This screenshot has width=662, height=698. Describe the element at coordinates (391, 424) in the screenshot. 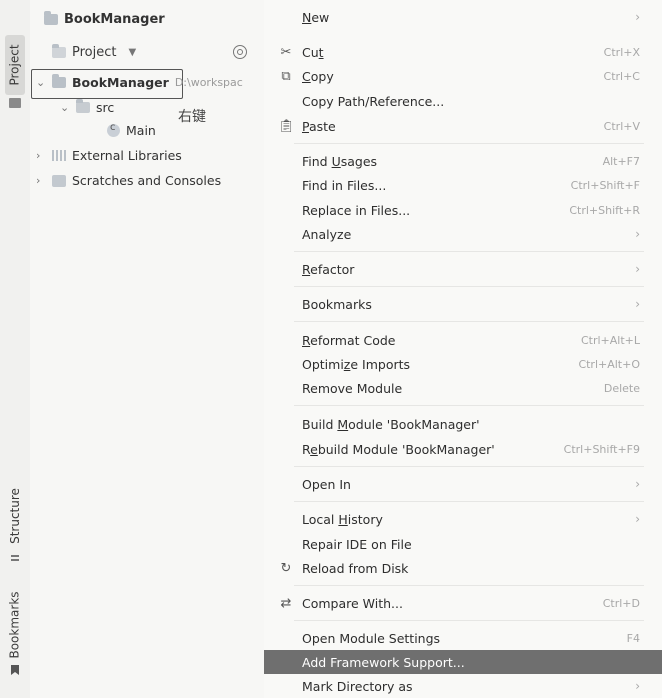

I see `menu-item-label: Build Module 'BookManager'` at that location.